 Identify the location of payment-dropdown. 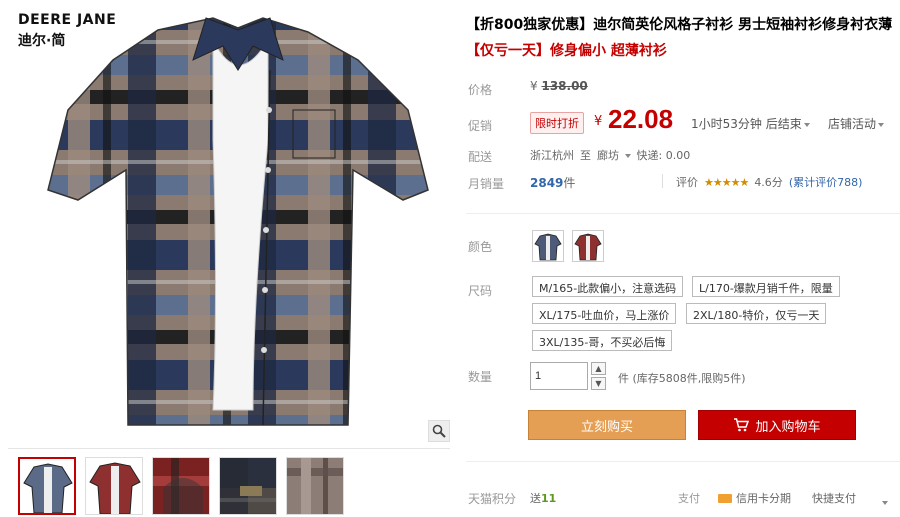
(884, 502).